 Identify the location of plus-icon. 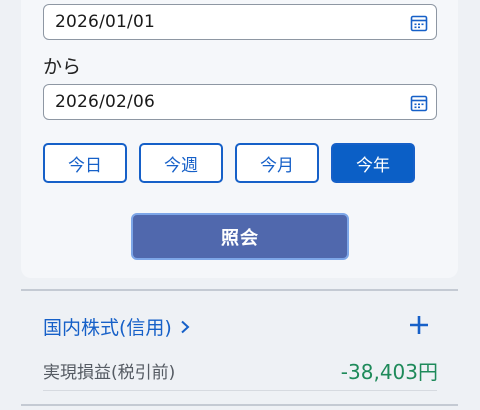
(419, 325).